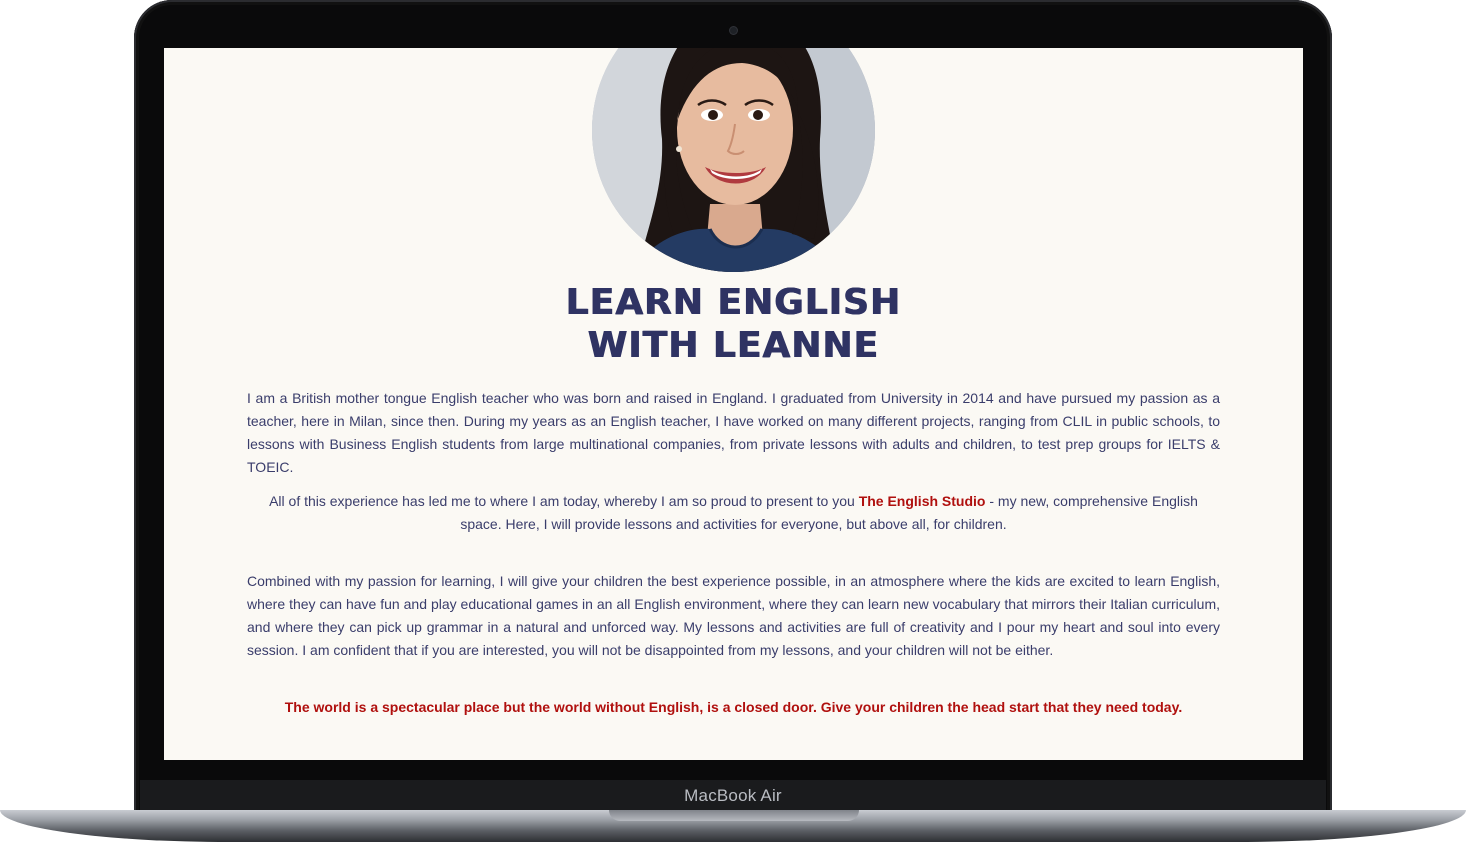 The height and width of the screenshot is (842, 1466). I want to click on title-line-2: WITH LEANNE, so click(733, 345).